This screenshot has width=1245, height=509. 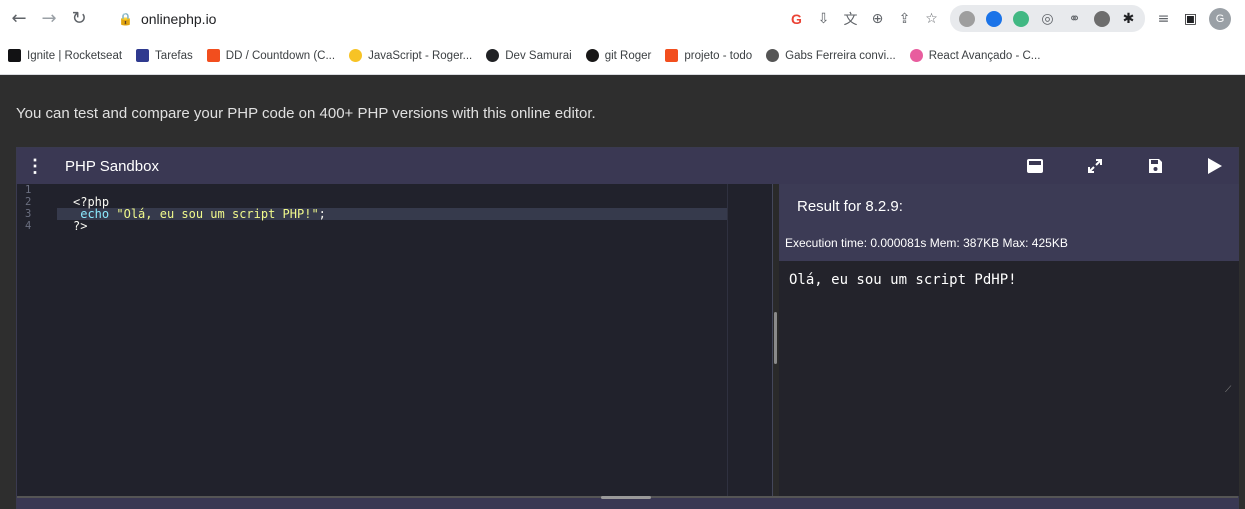 What do you see at coordinates (125, 18) in the screenshot?
I see `lock-icon: 🔒` at bounding box center [125, 18].